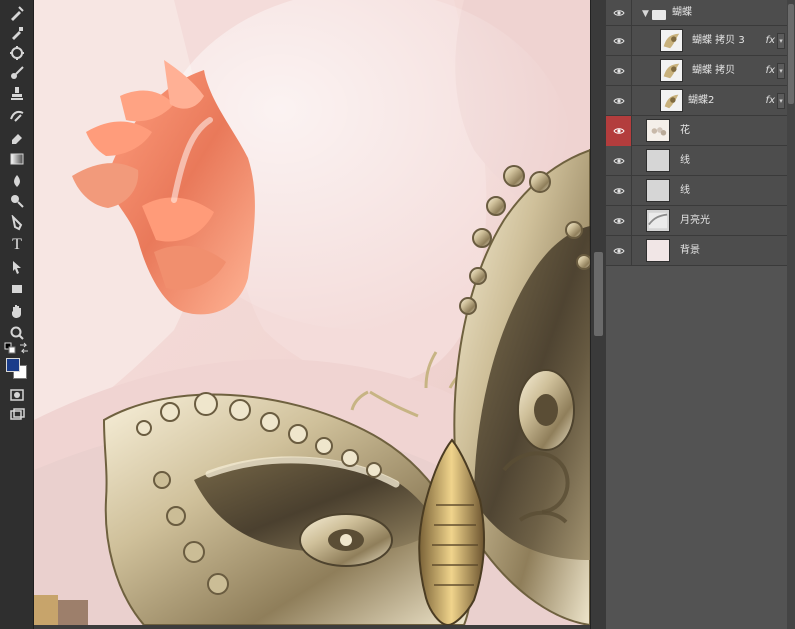 Image resolution: width=795 pixels, height=629 pixels. Describe the element at coordinates (17, 53) in the screenshot. I see `spot-heal-icon` at that location.